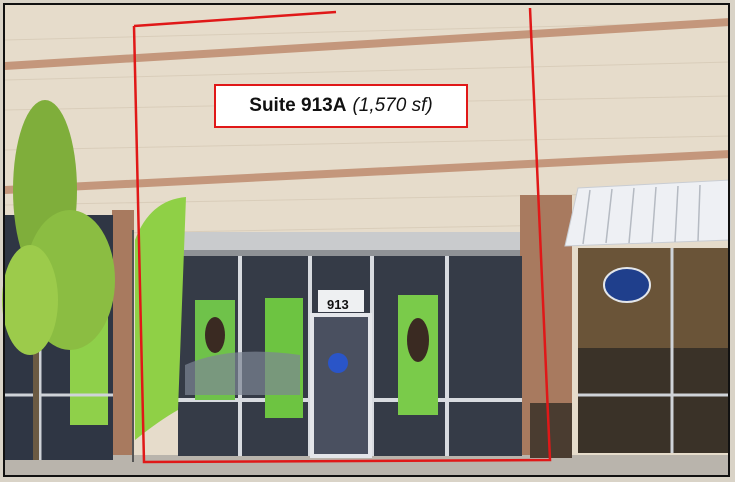 The height and width of the screenshot is (482, 735). What do you see at coordinates (338, 304) in the screenshot?
I see `store-number: 913` at bounding box center [338, 304].